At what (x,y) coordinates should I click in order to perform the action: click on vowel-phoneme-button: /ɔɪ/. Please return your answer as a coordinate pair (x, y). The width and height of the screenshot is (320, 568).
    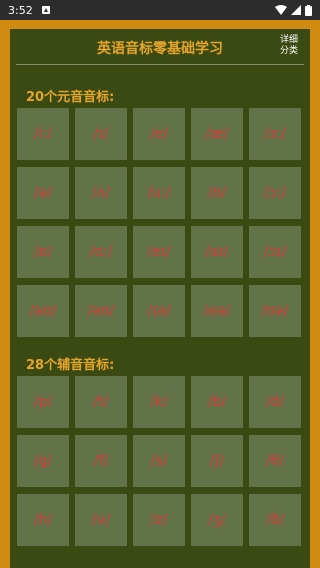
    Looking at the image, I should click on (275, 252).